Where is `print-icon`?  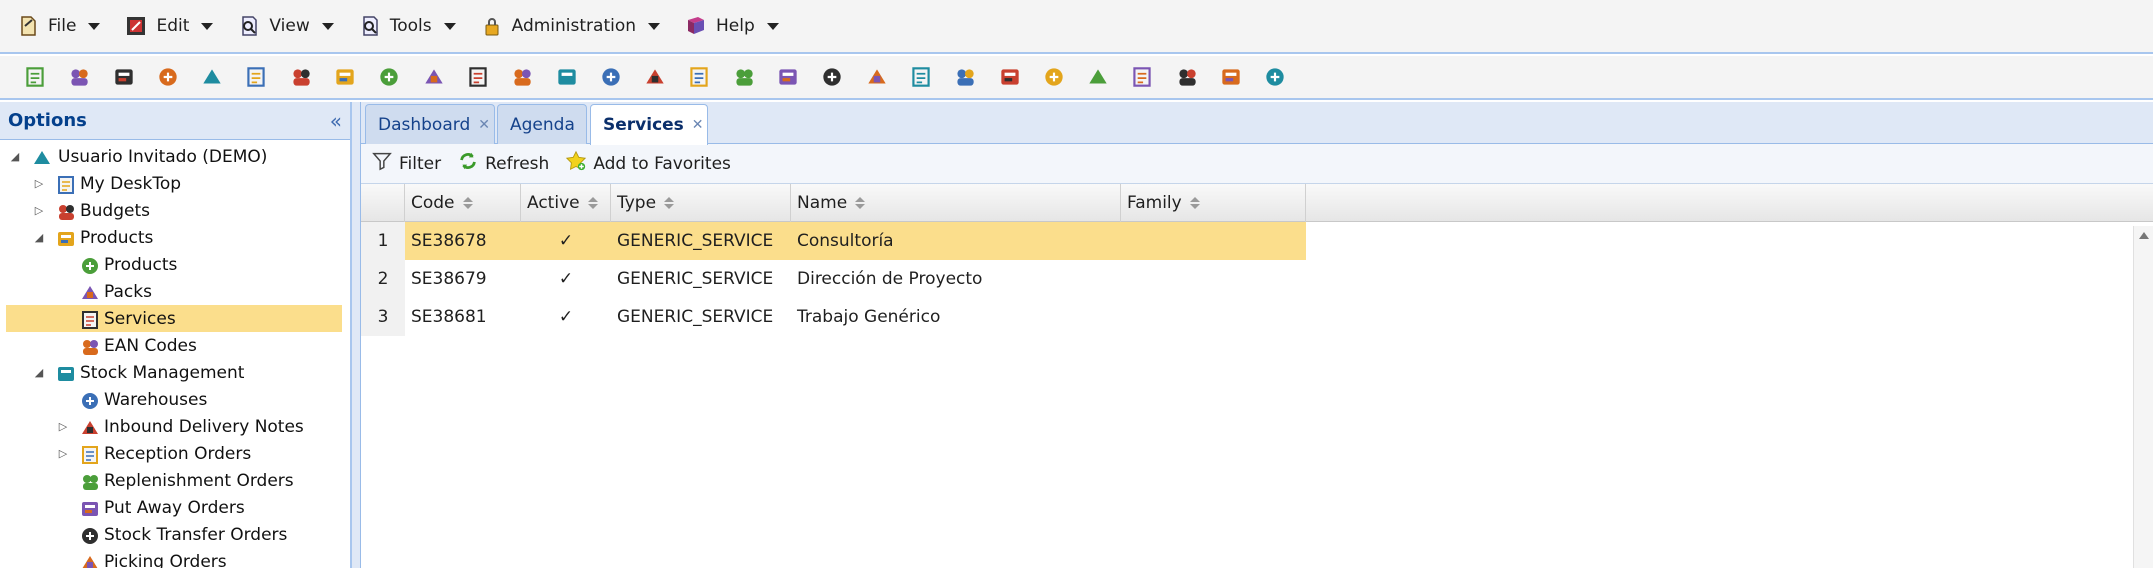
print-icon is located at coordinates (35, 77).